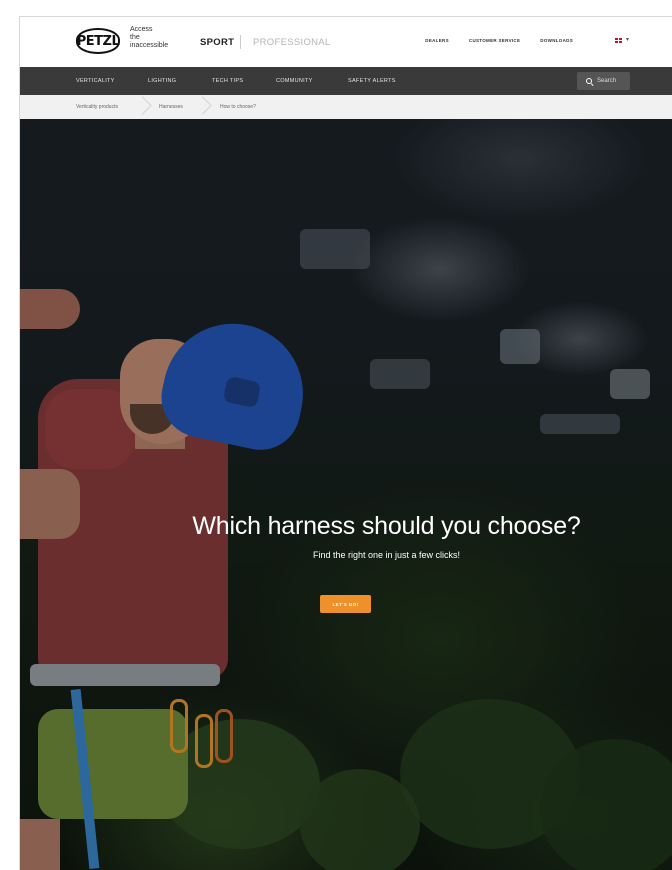 This screenshot has height=870, width=672. What do you see at coordinates (160, 38) in the screenshot?
I see `brand-tagline: Access the inaccessible` at bounding box center [160, 38].